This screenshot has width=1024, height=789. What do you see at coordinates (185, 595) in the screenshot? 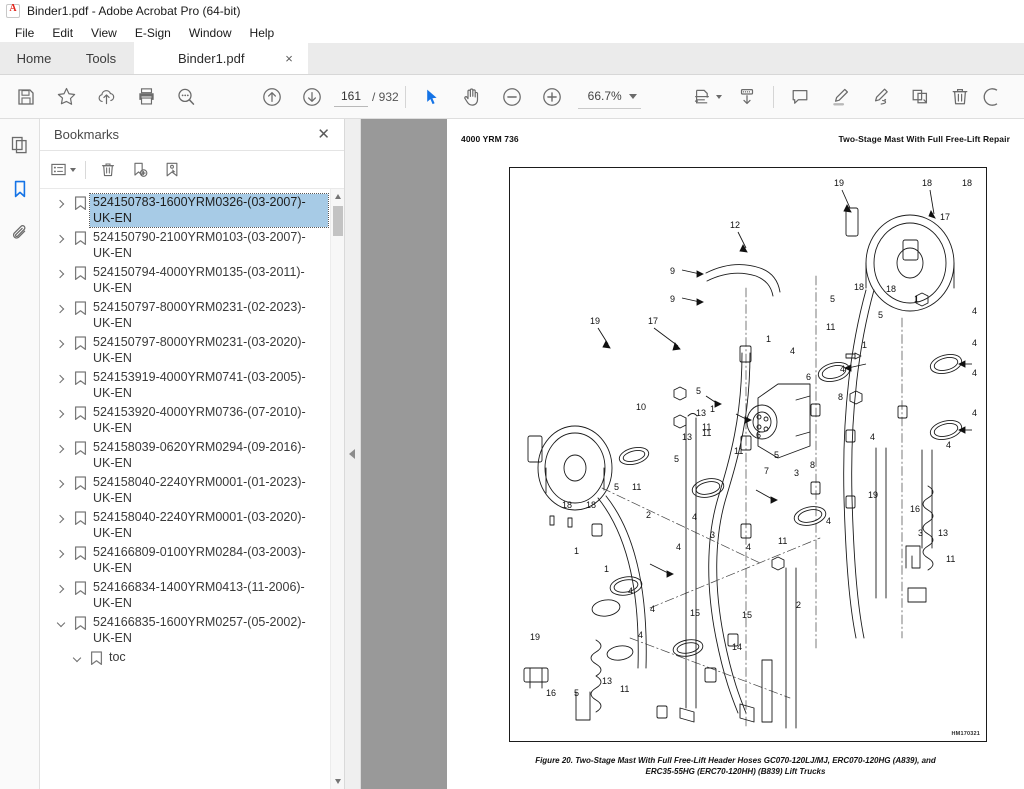
I see `bookmark-item: 524166834-1400YRM0413-(11-2006)-UK-EN` at bounding box center [185, 595].